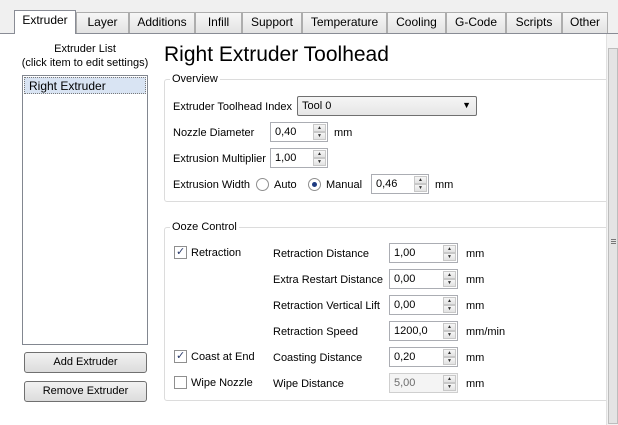  I want to click on vertical-scrollbar, so click(612, 229).